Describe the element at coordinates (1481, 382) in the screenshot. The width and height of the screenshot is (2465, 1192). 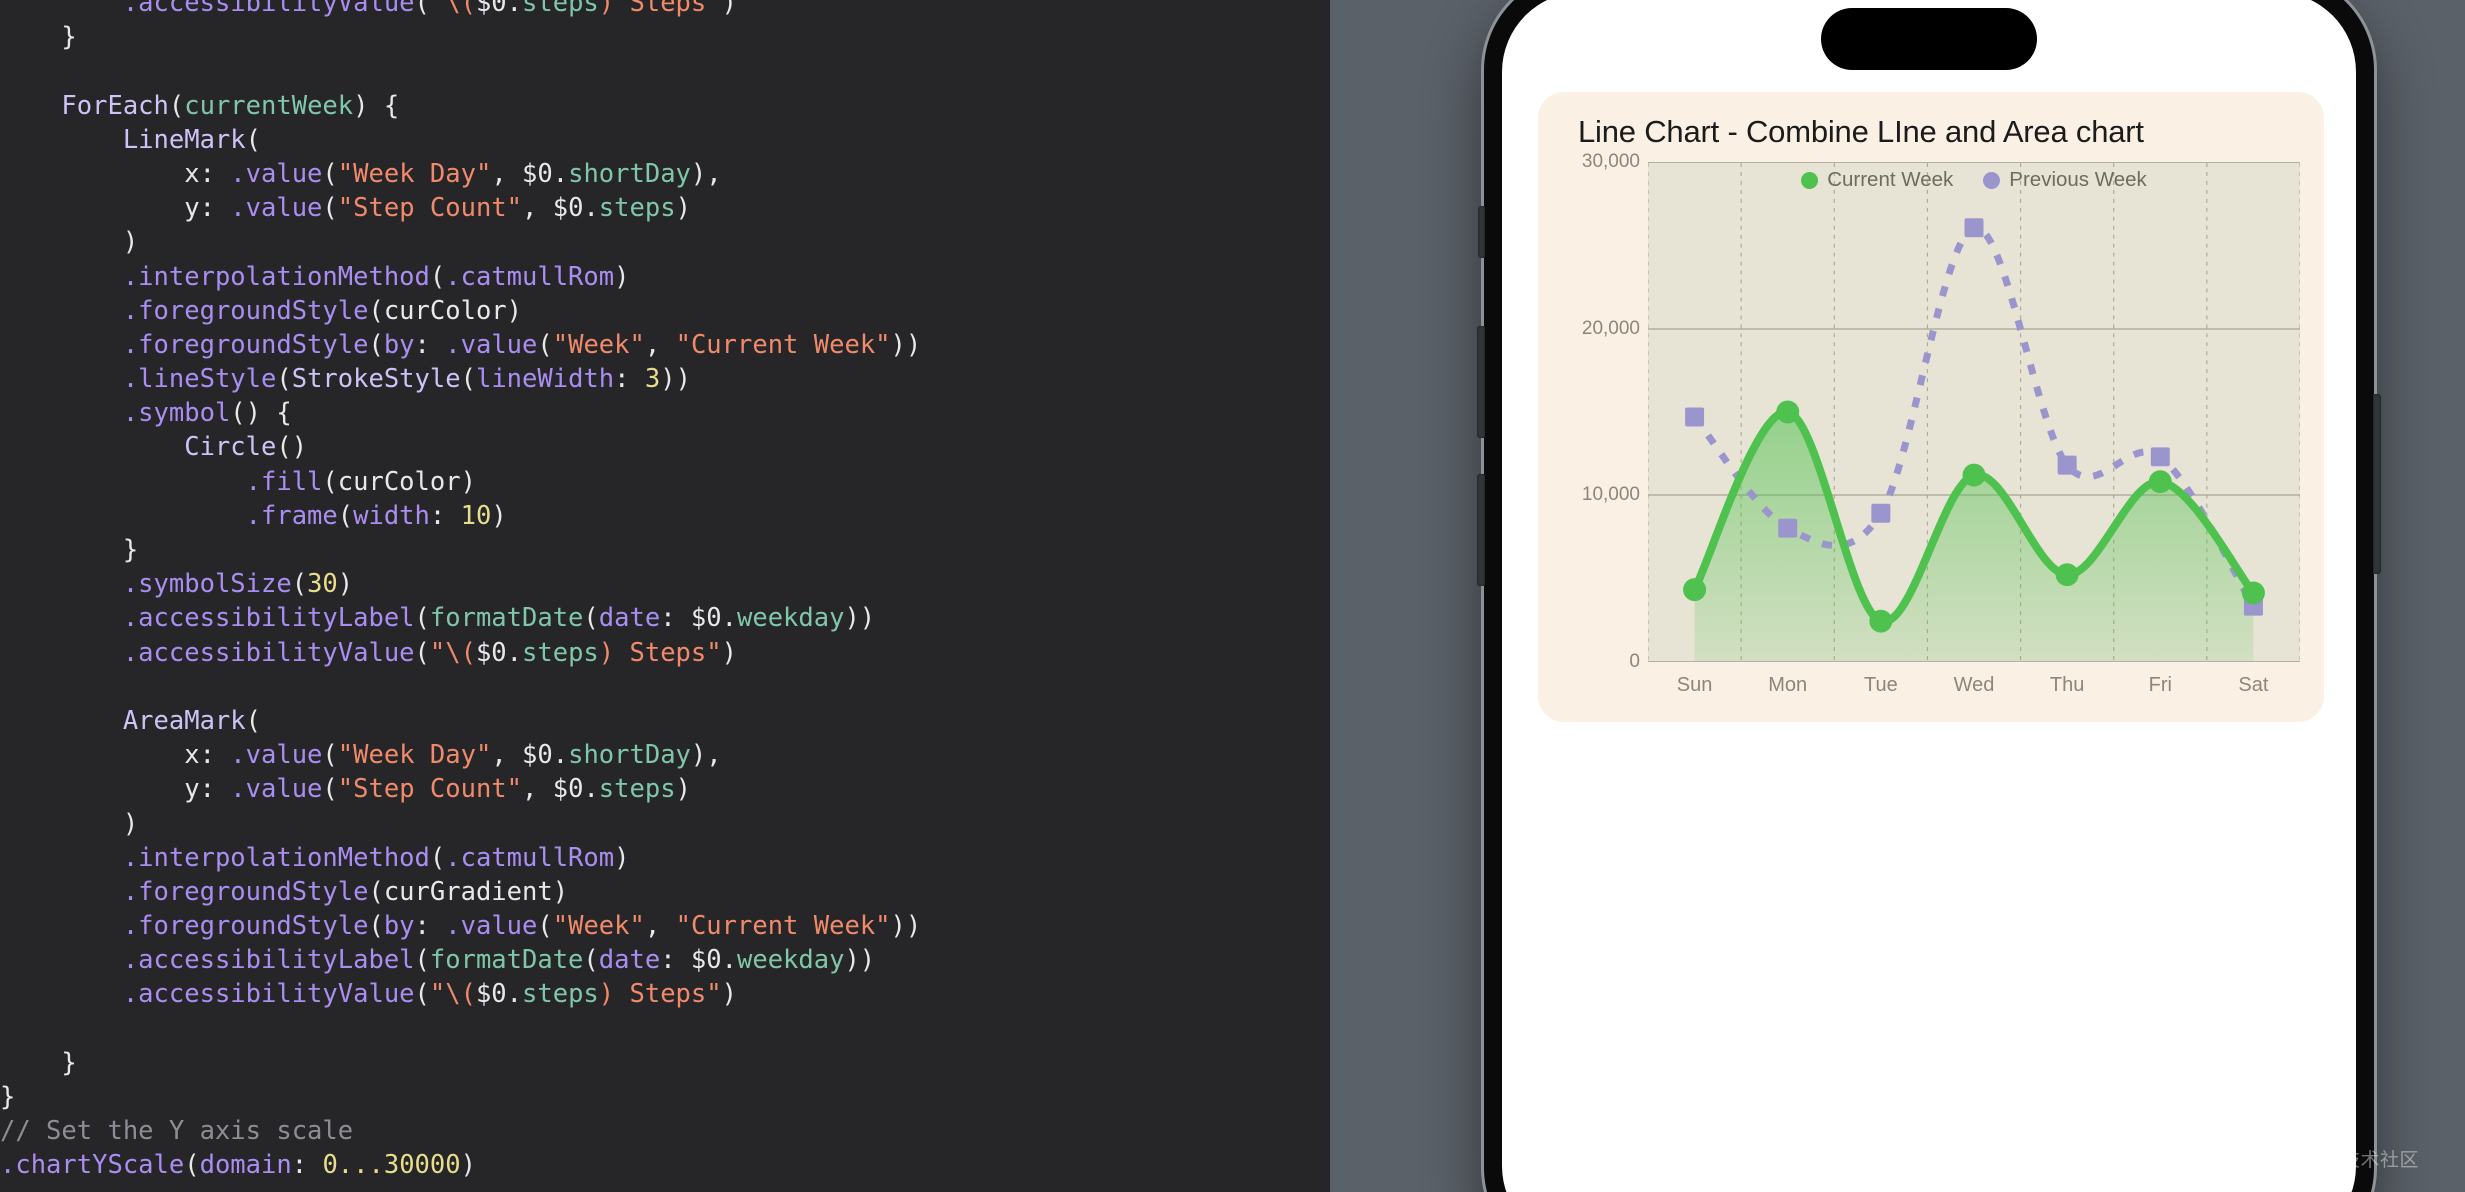
I see `volume-up-button` at that location.